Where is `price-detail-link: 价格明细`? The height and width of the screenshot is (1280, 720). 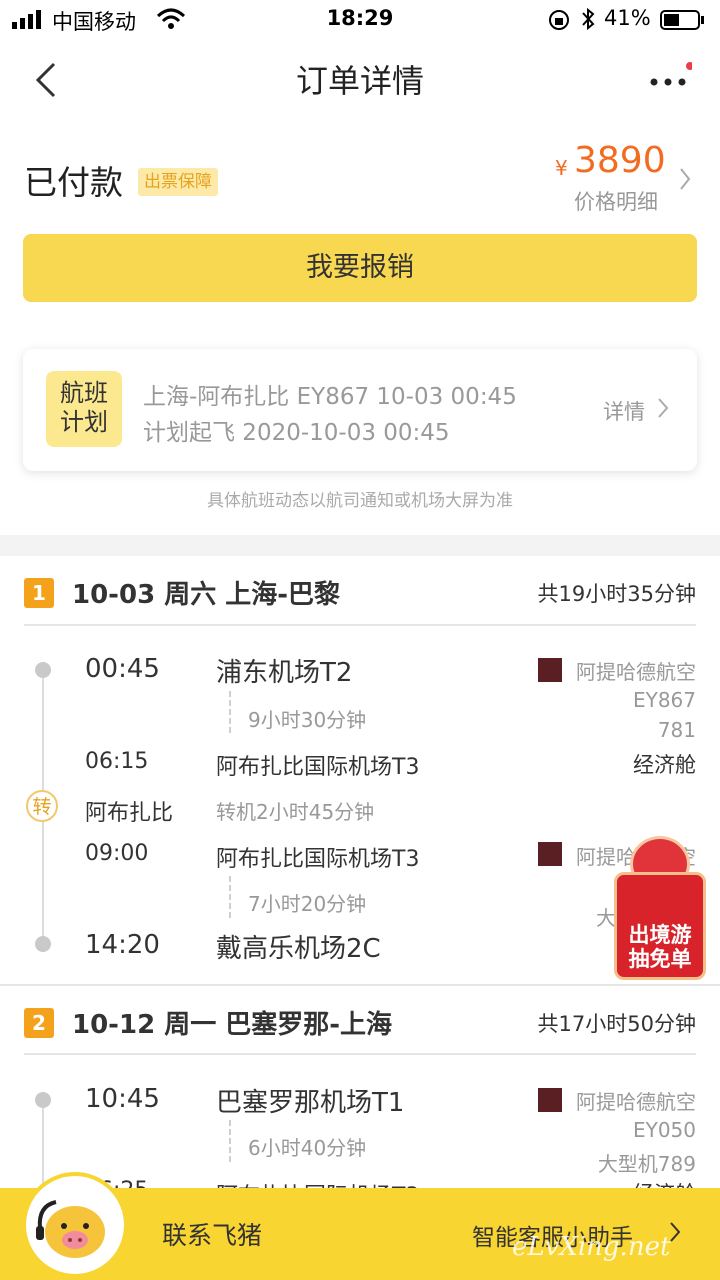 price-detail-link: 价格明细 is located at coordinates (616, 201).